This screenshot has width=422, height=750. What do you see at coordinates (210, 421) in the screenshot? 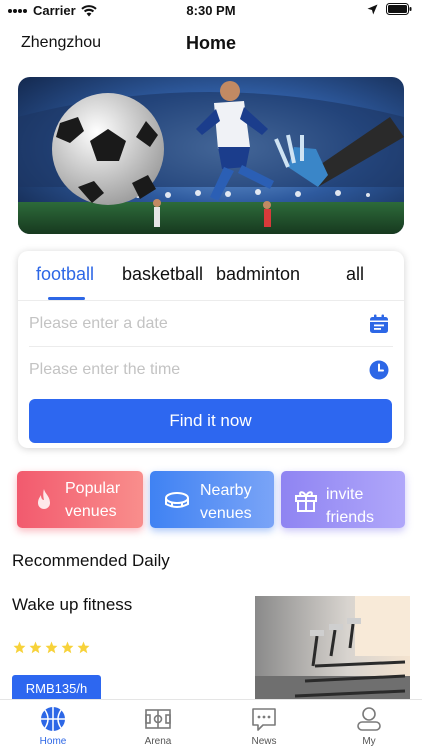
I see `find-it-now-button: Find it now` at bounding box center [210, 421].